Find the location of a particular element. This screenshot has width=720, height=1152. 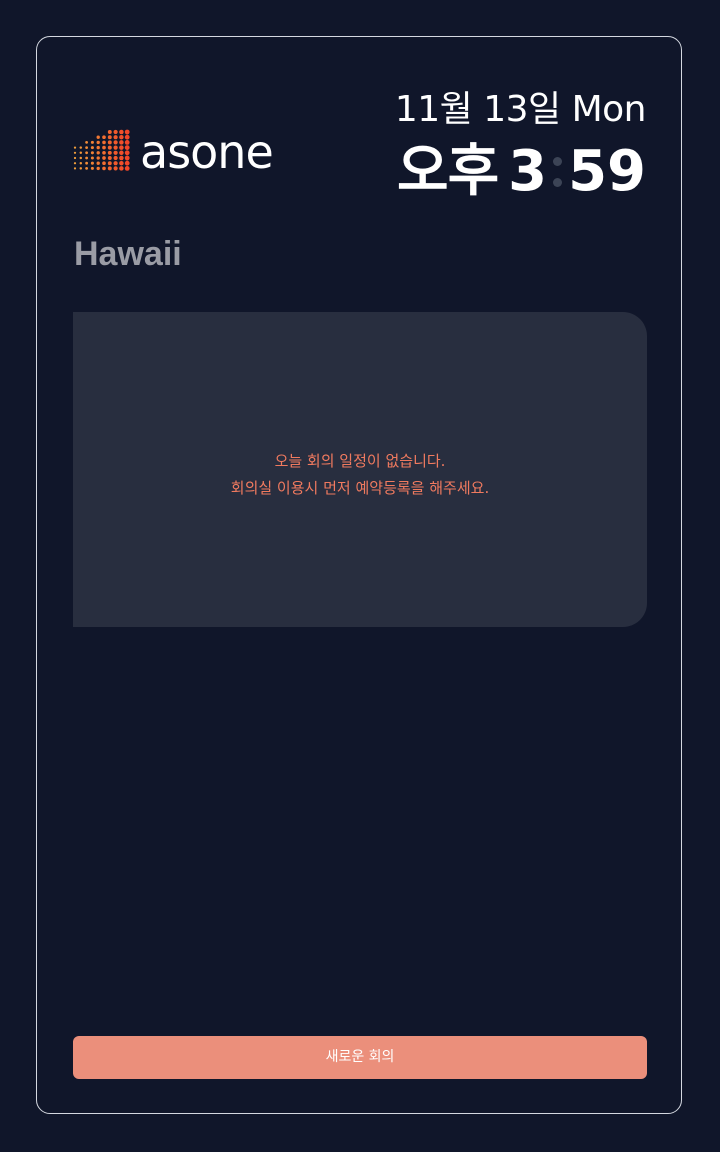

time-hour: 3 is located at coordinates (528, 171).